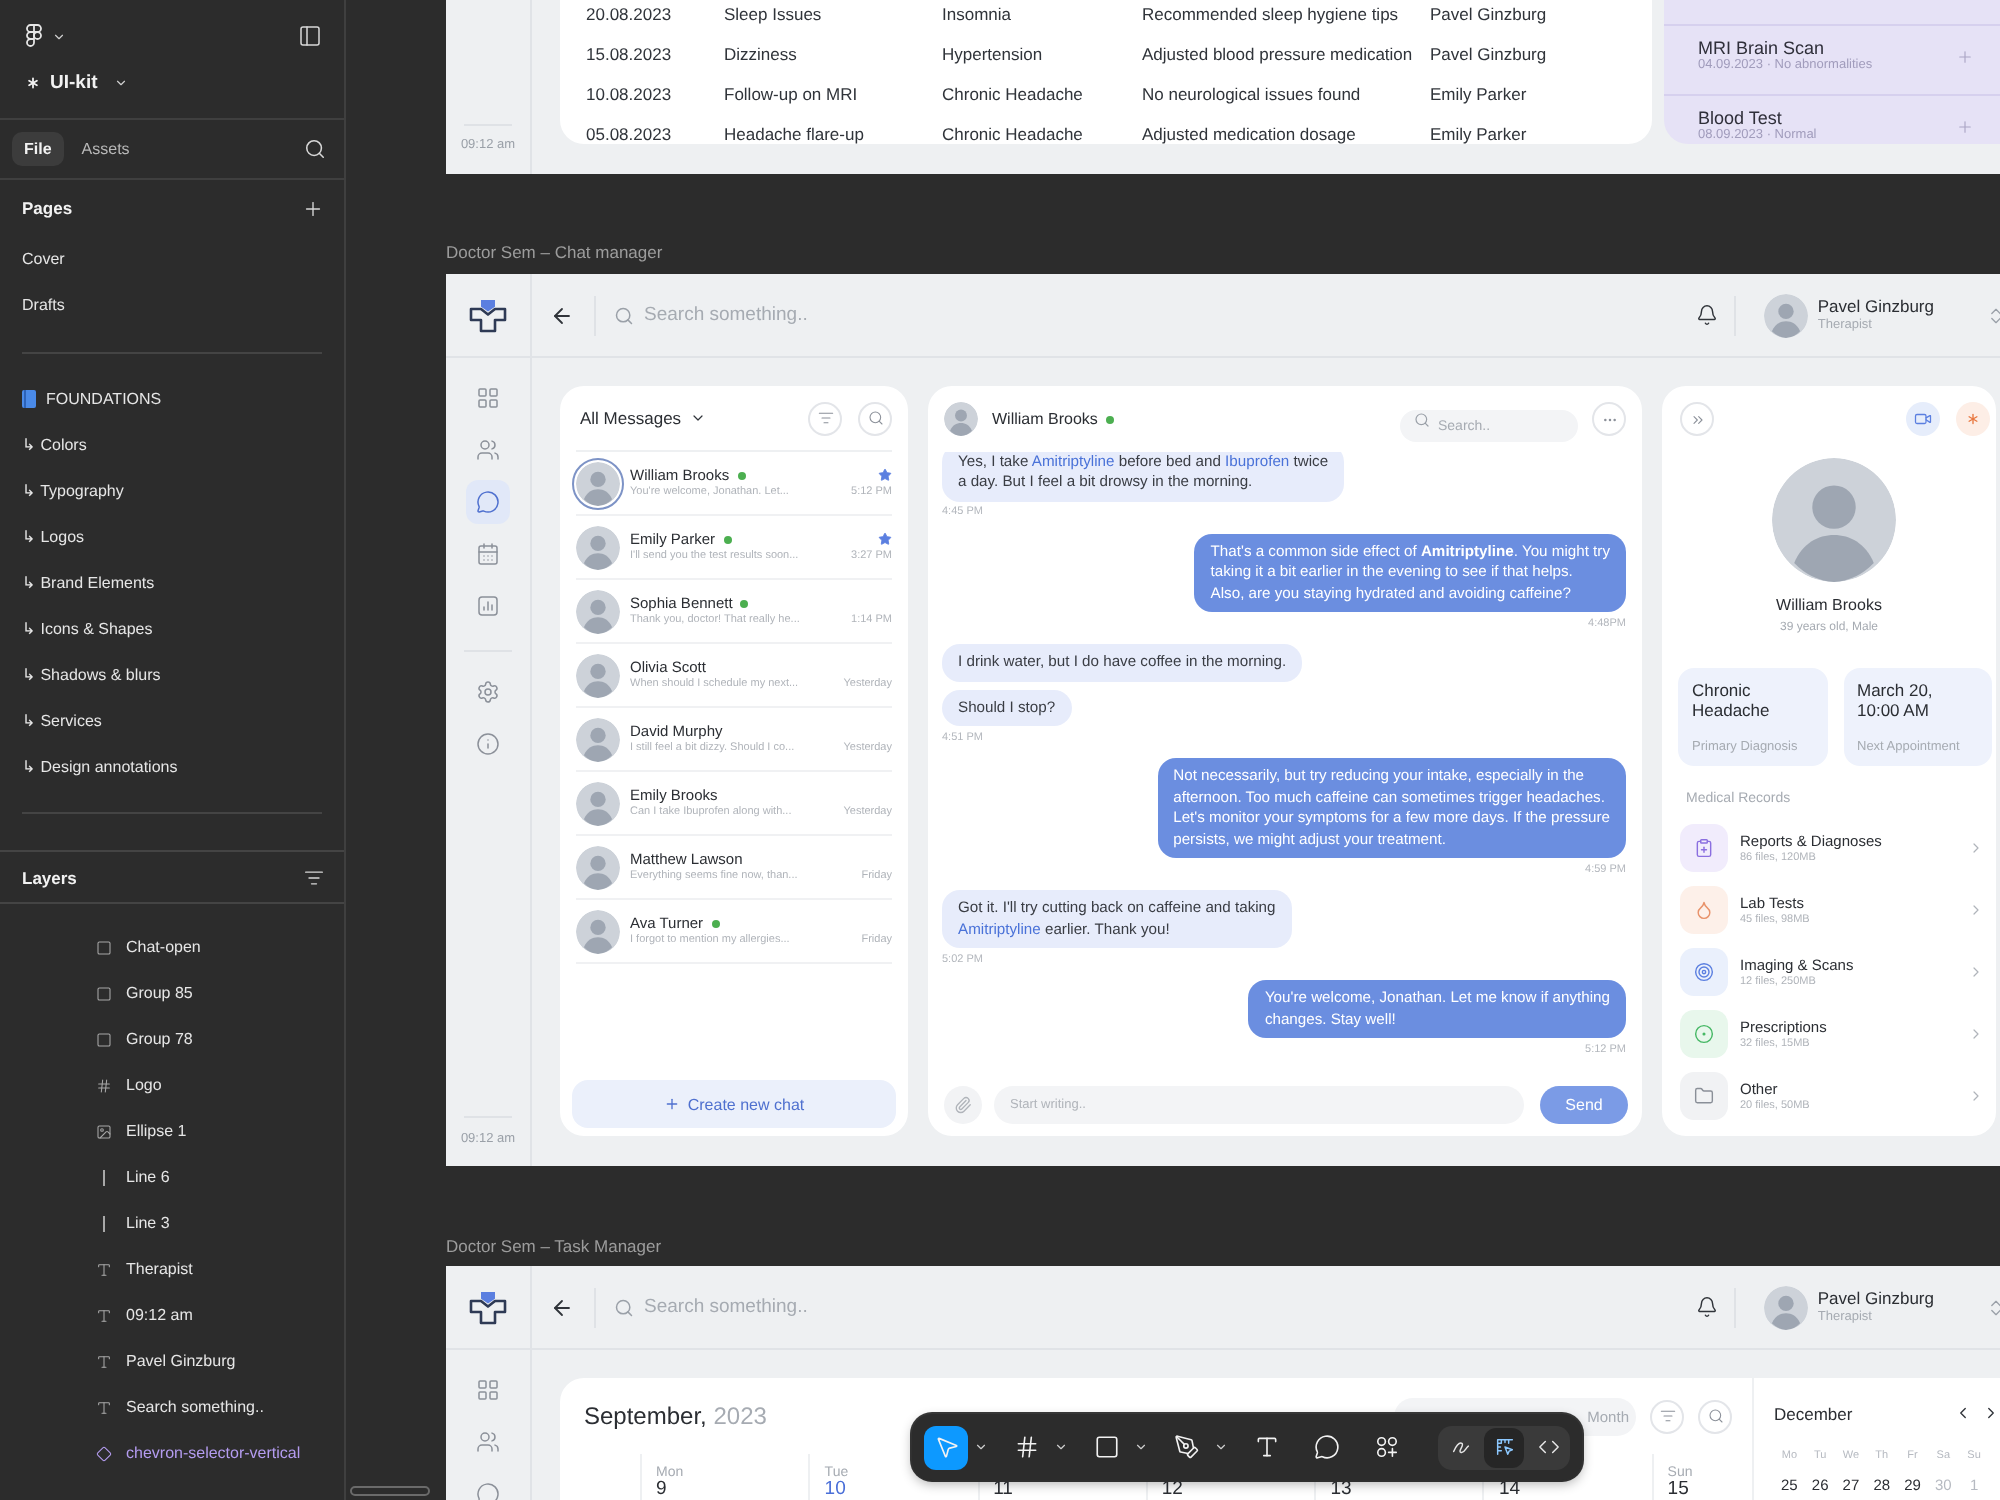 Image resolution: width=2000 pixels, height=1500 pixels. Describe the element at coordinates (38, 149) in the screenshot. I see `panel-tab: File` at that location.